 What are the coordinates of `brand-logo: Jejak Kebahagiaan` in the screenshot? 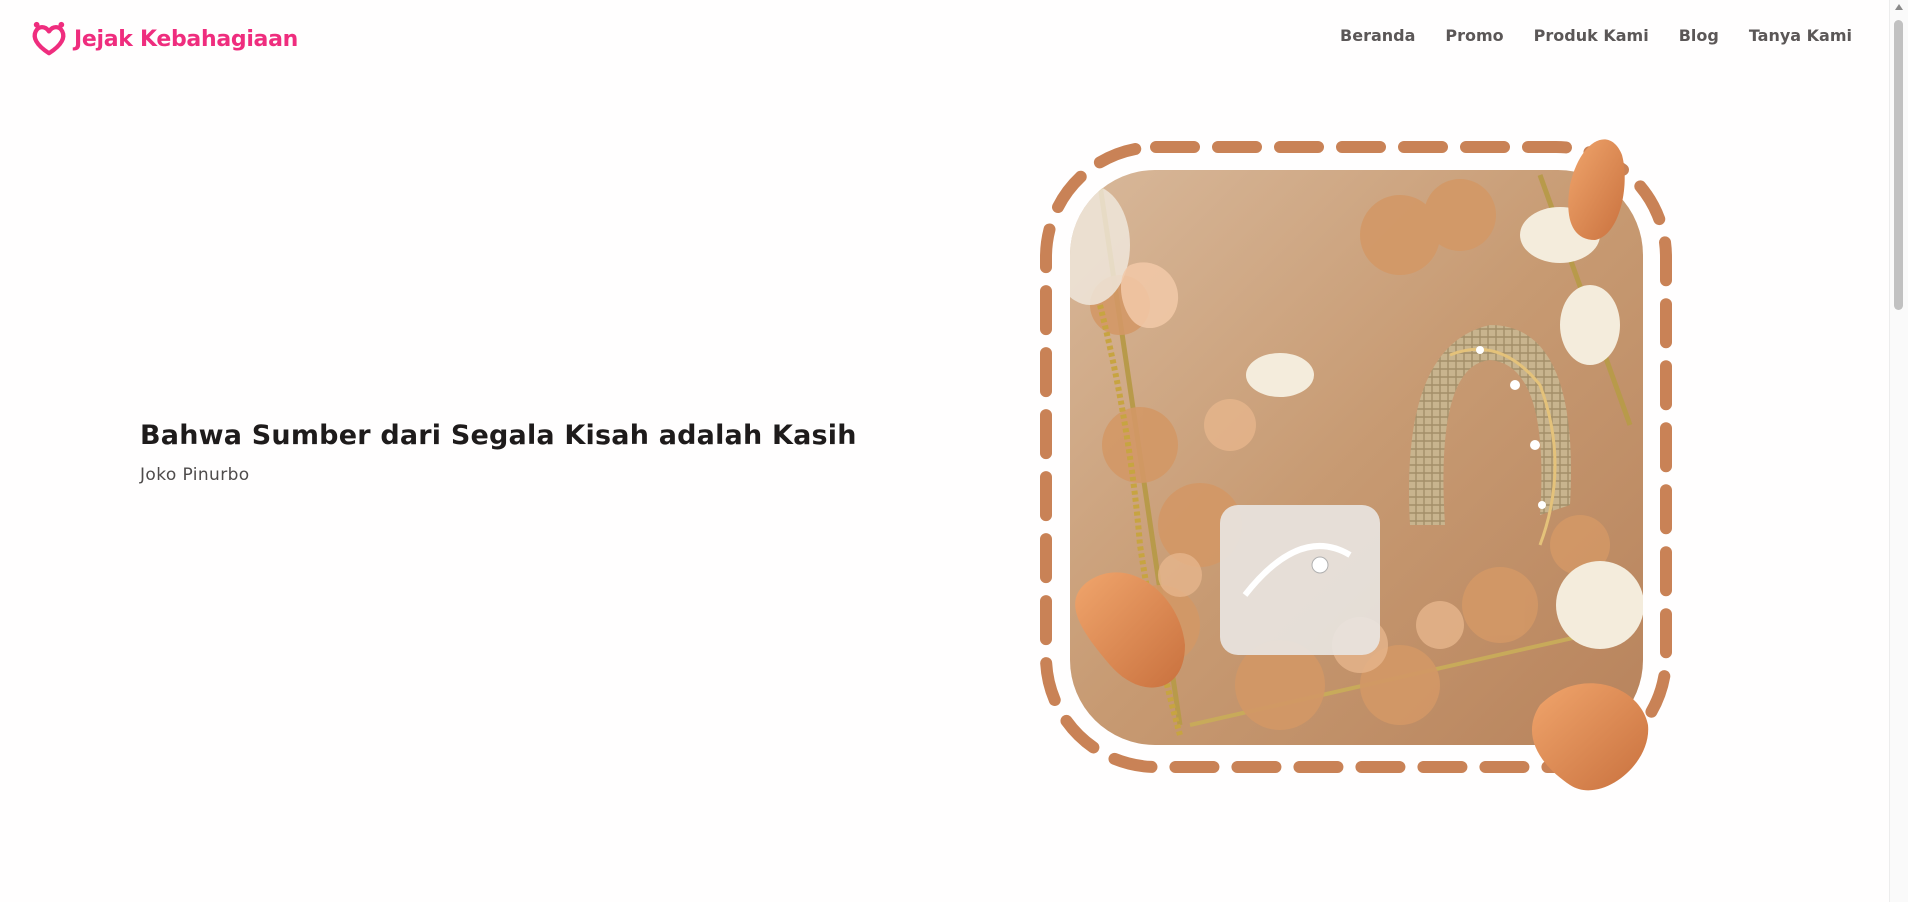 It's located at (164, 39).